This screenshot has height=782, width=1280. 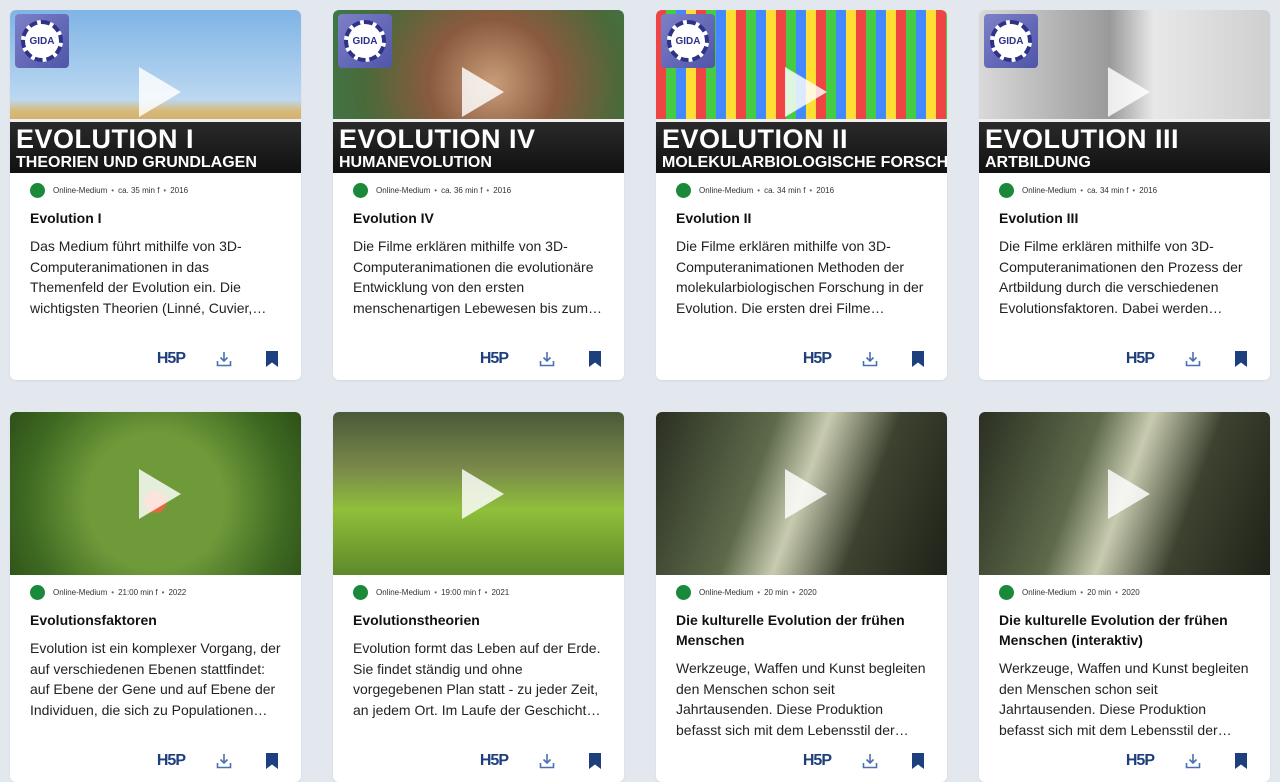 I want to click on card-title: Evolution I, so click(x=155, y=218).